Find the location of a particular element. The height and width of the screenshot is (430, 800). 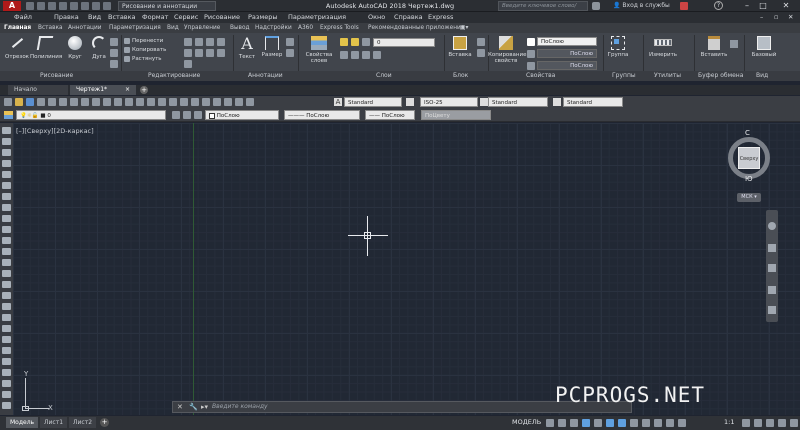

vt-polygon-icon is located at coordinates (6, 163).